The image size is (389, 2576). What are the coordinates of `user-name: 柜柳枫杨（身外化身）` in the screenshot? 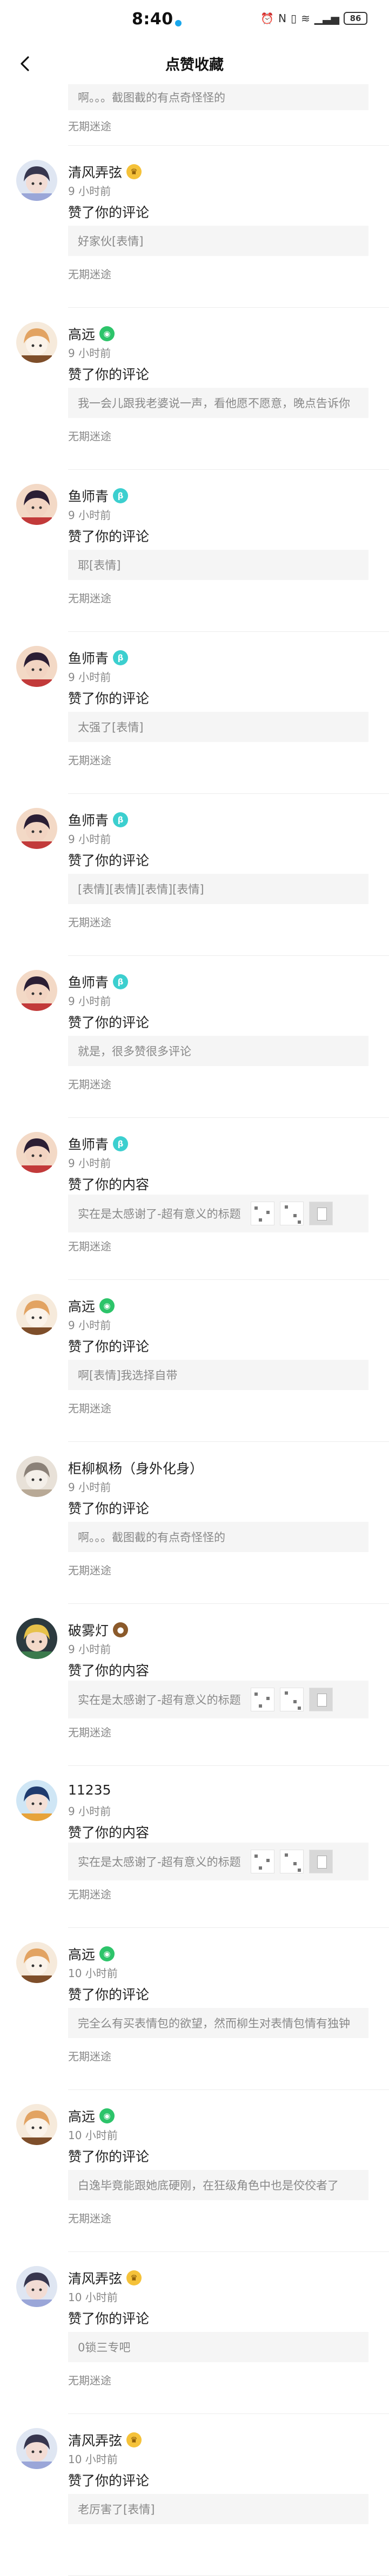 It's located at (135, 1468).